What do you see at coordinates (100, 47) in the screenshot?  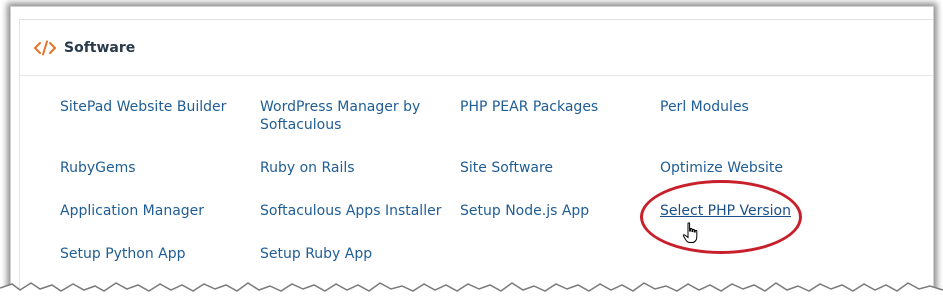 I see `section-title: Software` at bounding box center [100, 47].